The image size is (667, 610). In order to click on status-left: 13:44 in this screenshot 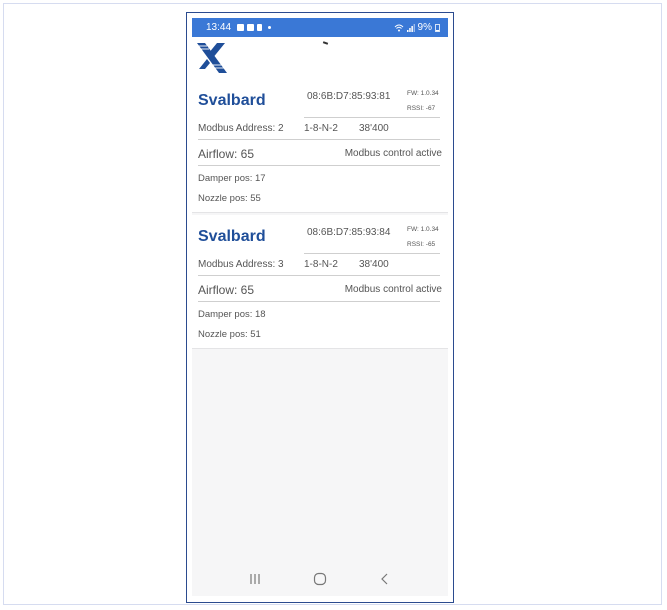, I will do `click(239, 27)`.